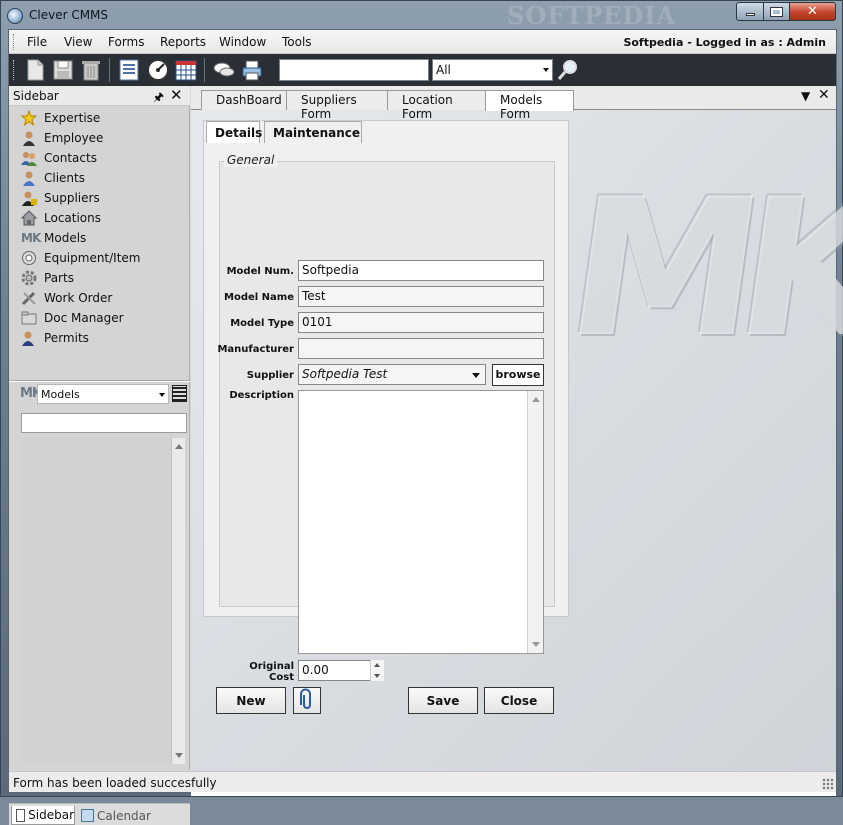 The width and height of the screenshot is (843, 825). Describe the element at coordinates (29, 158) in the screenshot. I see `people-icon` at that location.